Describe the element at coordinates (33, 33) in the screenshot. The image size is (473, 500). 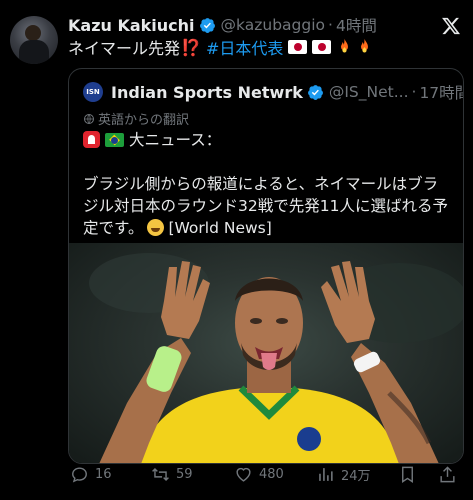
I see `avatar-figure-head` at that location.